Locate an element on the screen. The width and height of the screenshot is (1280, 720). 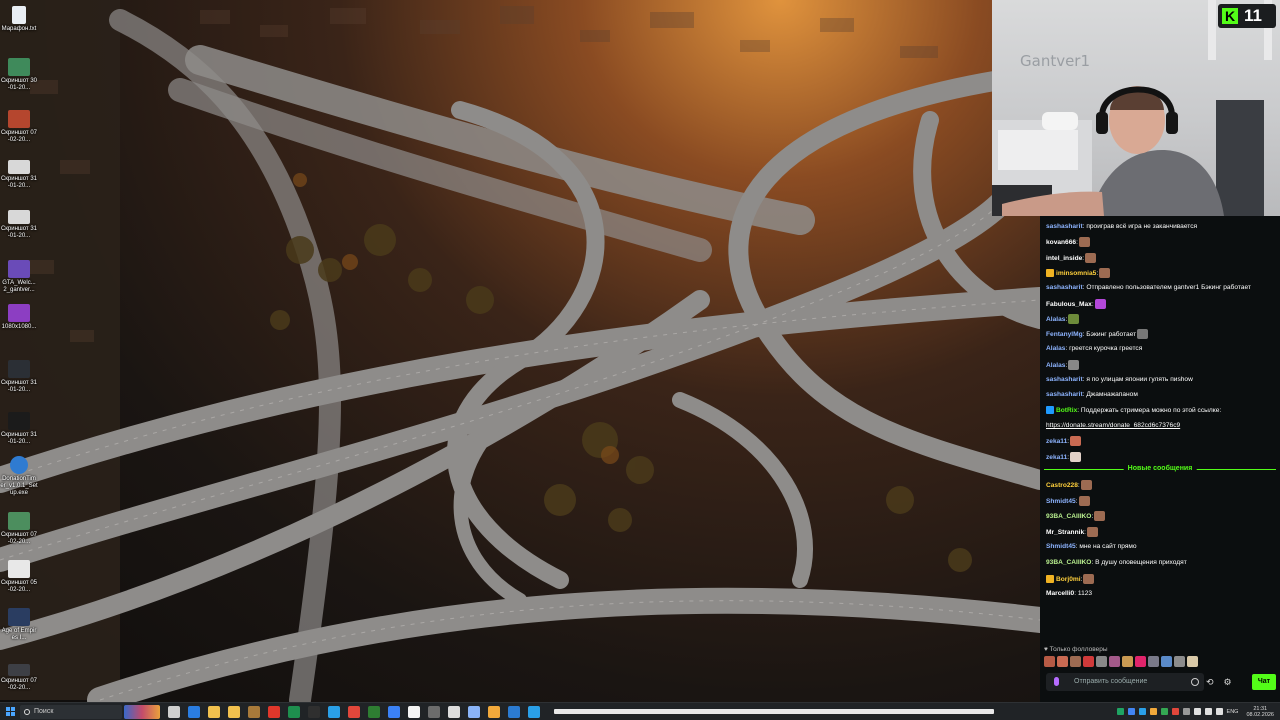
taskbar-search-box: Поиск is located at coordinates (71, 711).